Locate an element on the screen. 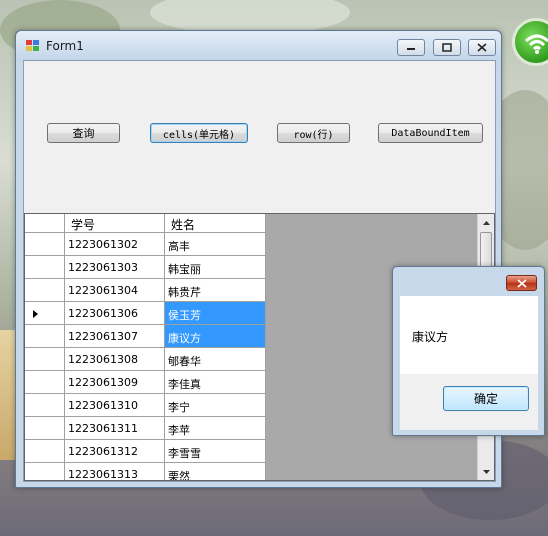 Image resolution: width=548 pixels, height=536 pixels. cell-name: 郇春华 is located at coordinates (215, 359).